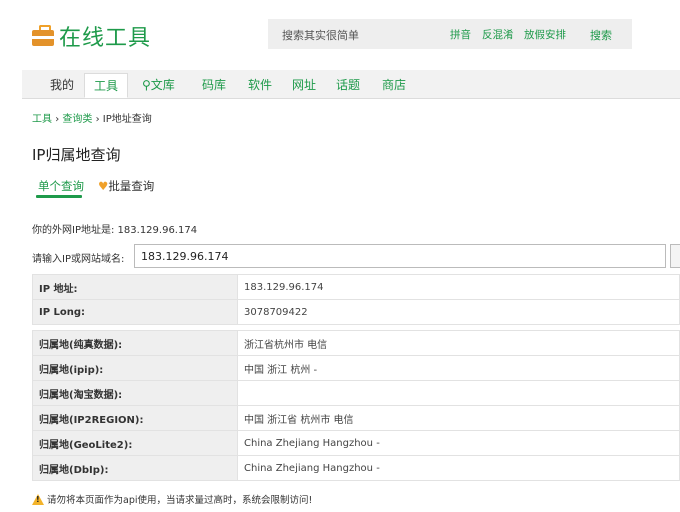 The image size is (680, 512). What do you see at coordinates (135, 312) in the screenshot?
I see `row-key: IP Long:` at bounding box center [135, 312].